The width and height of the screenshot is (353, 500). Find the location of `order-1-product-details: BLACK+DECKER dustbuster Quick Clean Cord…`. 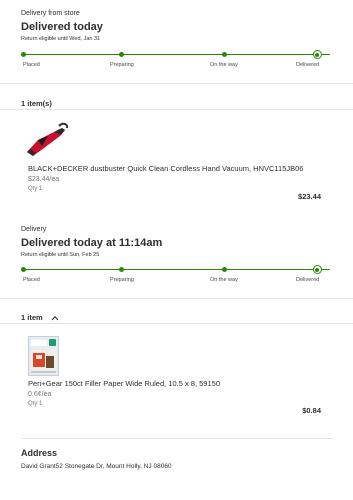

order-1-product-details: BLACK+DECKER dustbuster Quick Clean Cord… is located at coordinates (176, 178).